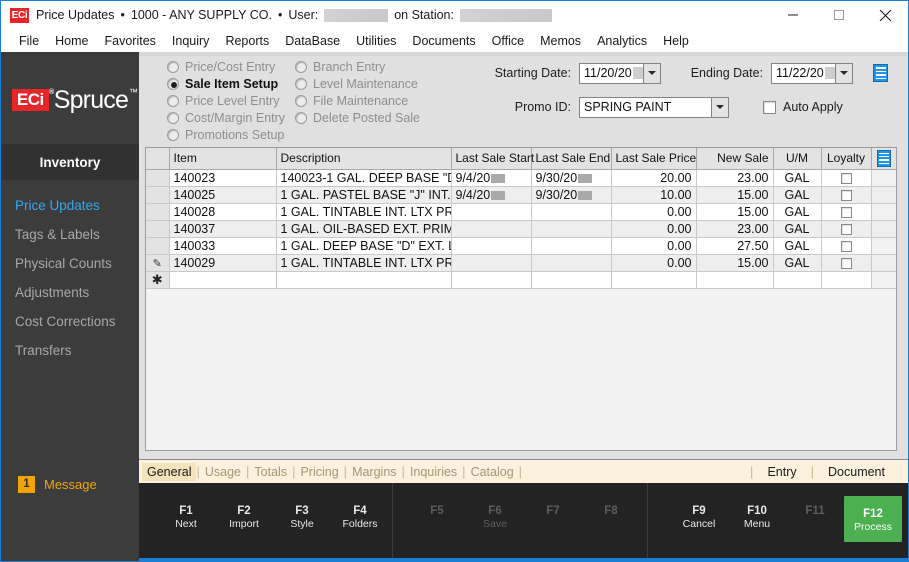  I want to click on sidebar-item-cost-corrections: Cost Corrections, so click(70, 321).